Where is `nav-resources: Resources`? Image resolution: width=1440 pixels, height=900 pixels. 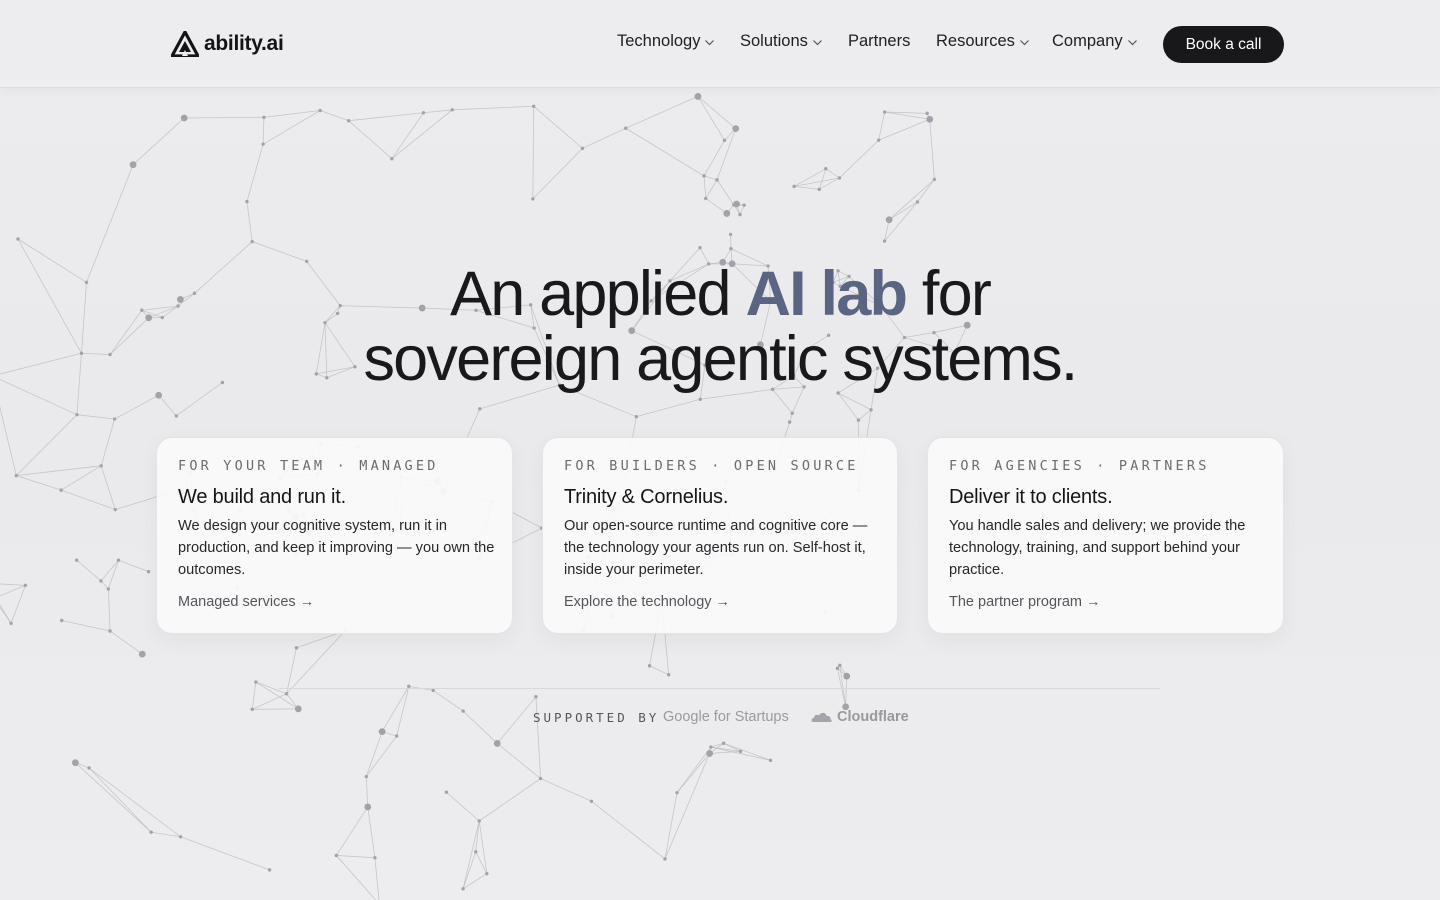 nav-resources: Resources is located at coordinates (983, 41).